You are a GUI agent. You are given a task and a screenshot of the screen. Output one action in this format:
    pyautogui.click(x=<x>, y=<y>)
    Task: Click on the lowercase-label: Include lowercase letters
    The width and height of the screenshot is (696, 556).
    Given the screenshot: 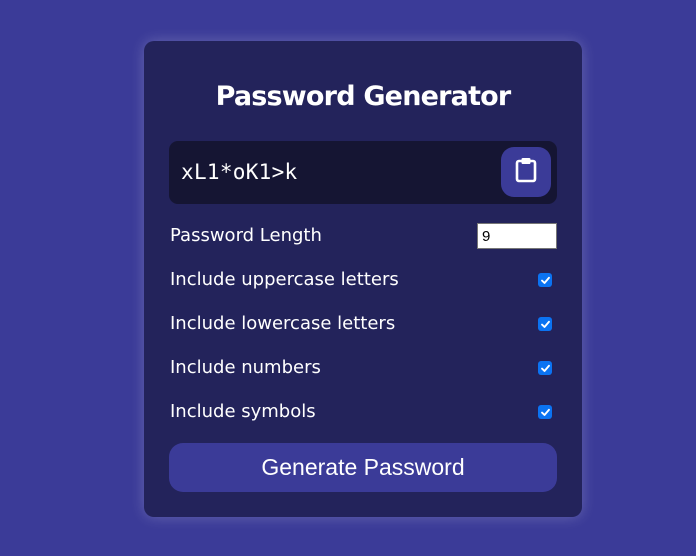 What is the action you would take?
    pyautogui.click(x=283, y=323)
    